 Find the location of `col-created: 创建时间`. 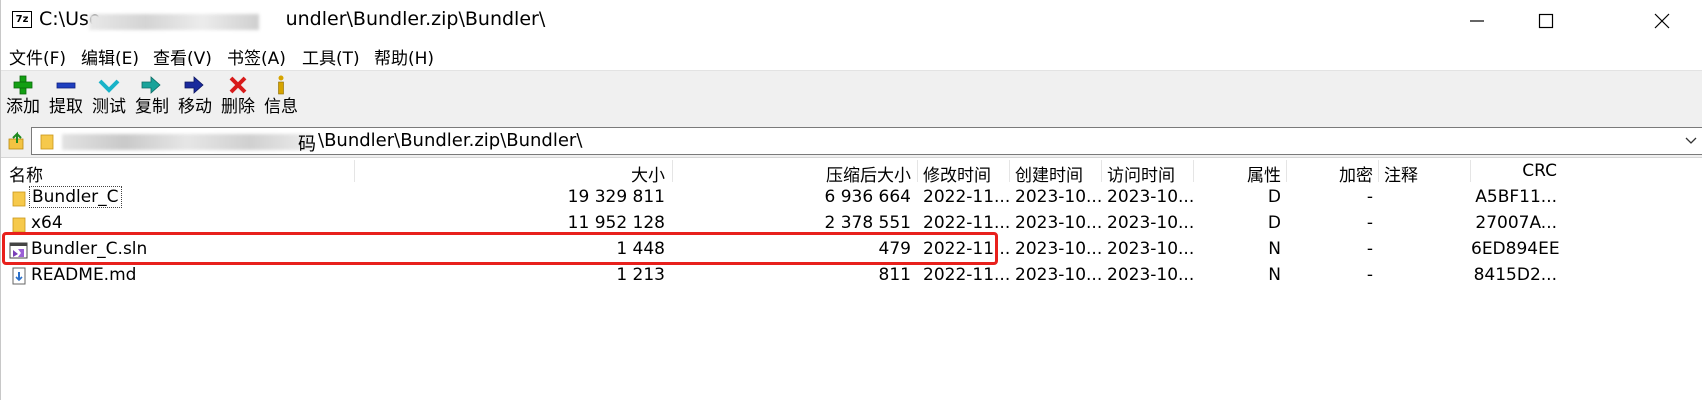

col-created: 创建时间 is located at coordinates (1049, 173).